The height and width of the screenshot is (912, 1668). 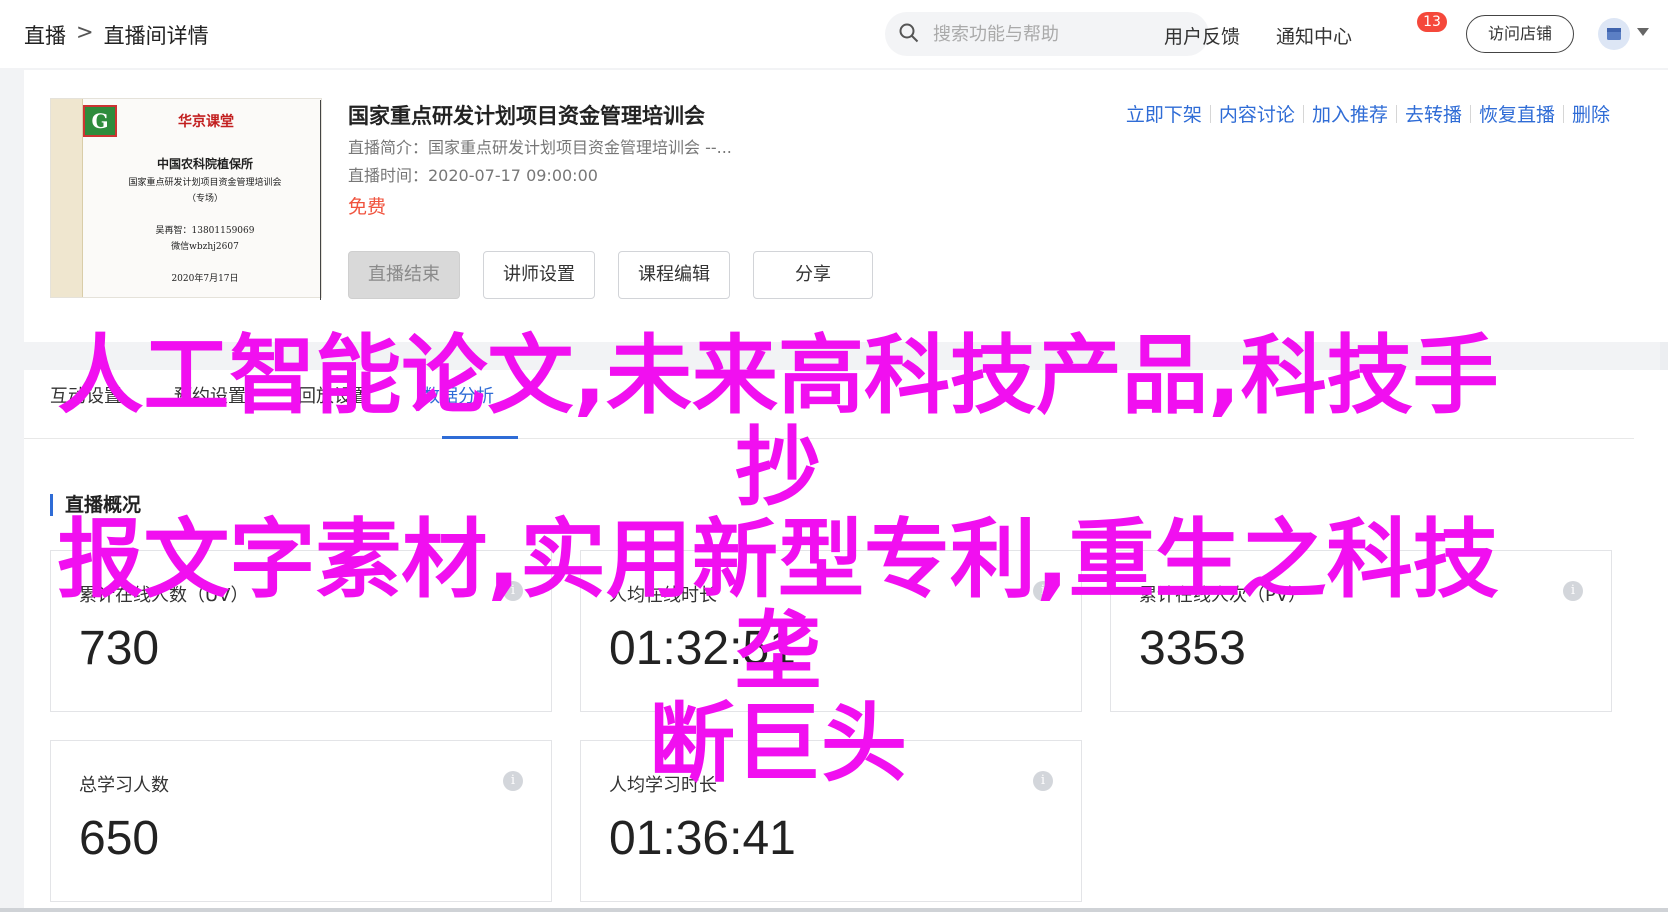 What do you see at coordinates (205, 247) in the screenshot?
I see `cover-contact-2: 微信wbzhj2607` at bounding box center [205, 247].